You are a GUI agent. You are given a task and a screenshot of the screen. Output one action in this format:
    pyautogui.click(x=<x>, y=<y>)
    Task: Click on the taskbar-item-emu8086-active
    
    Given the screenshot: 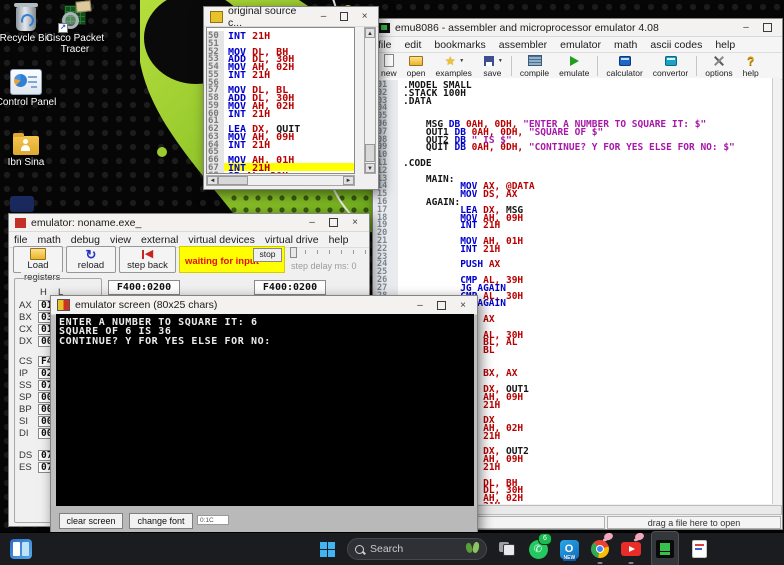 What is the action you would take?
    pyautogui.click(x=665, y=548)
    